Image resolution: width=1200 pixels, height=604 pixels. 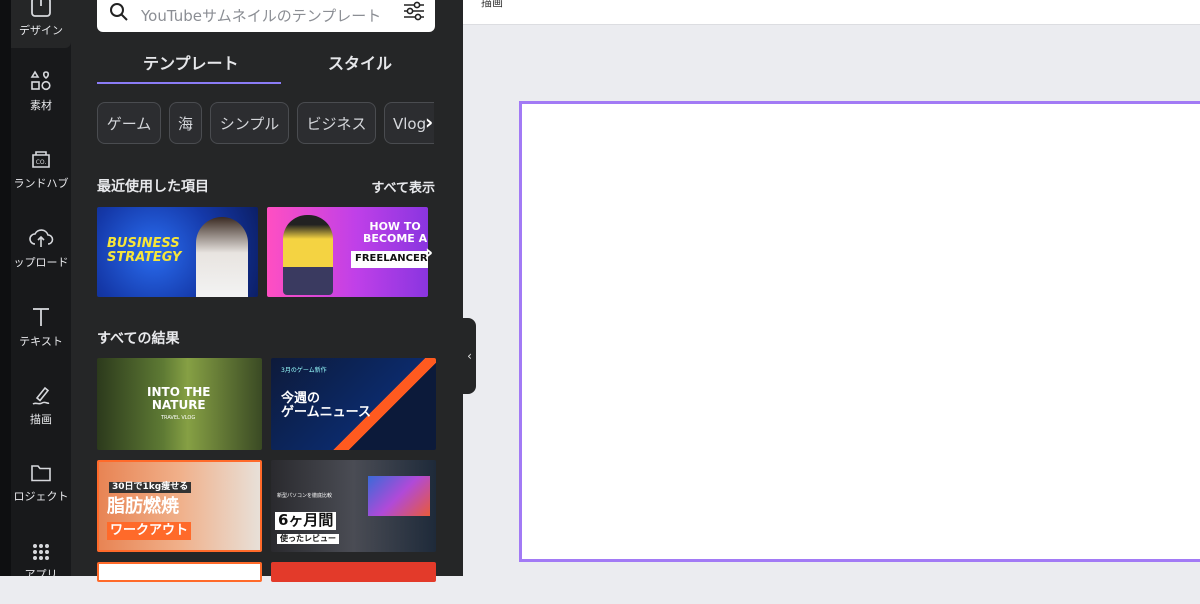 What do you see at coordinates (492, 4) in the screenshot?
I see `page-title-fragment: 描画` at bounding box center [492, 4].